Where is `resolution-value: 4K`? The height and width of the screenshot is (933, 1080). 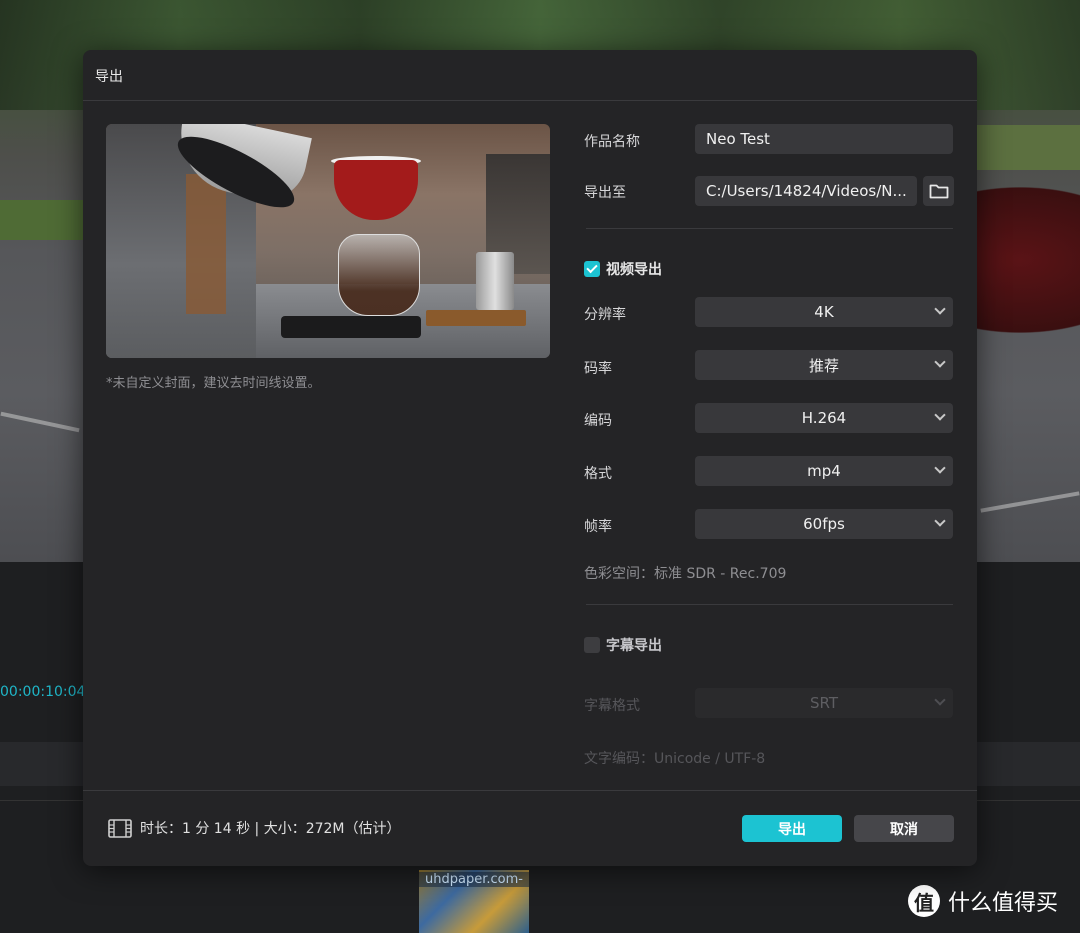 resolution-value: 4K is located at coordinates (824, 312).